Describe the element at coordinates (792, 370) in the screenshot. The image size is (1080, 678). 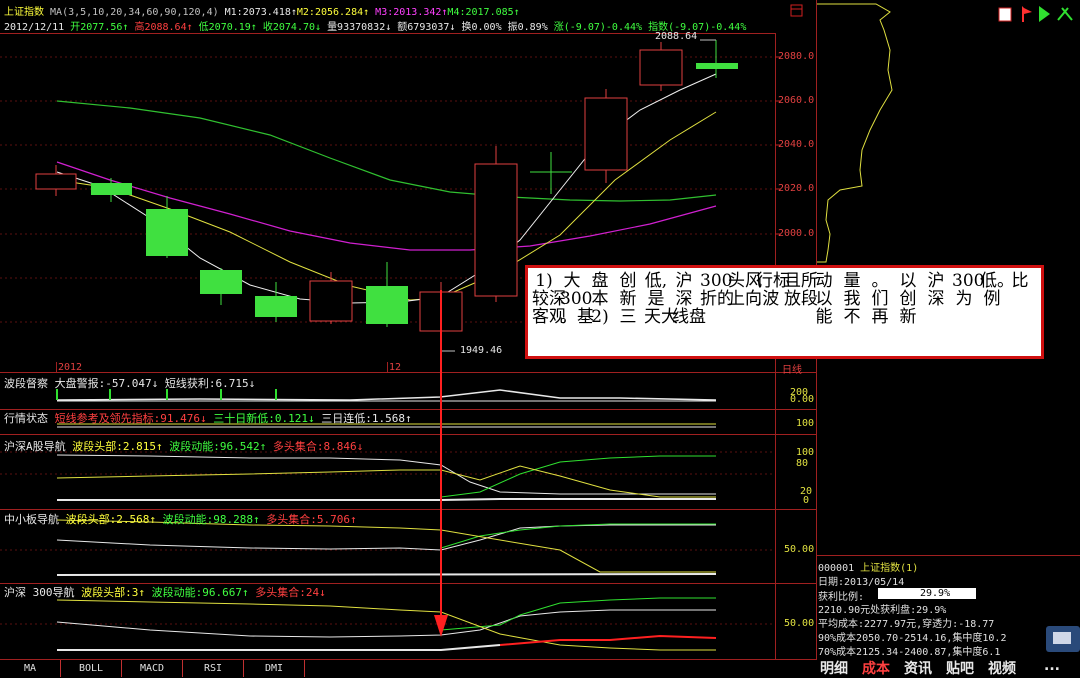
I see `period-label: 日线` at that location.